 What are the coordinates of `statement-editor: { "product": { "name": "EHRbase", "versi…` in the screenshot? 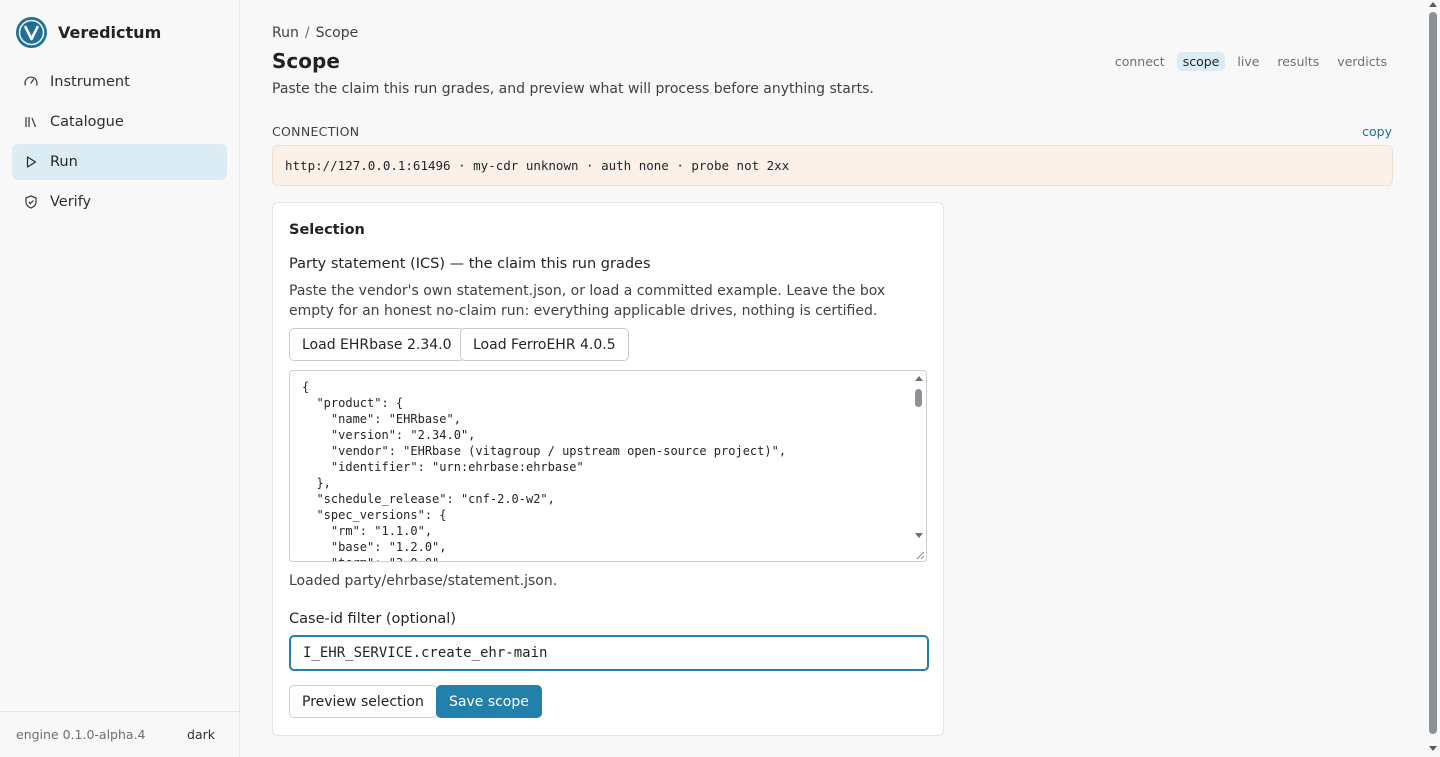 It's located at (608, 466).